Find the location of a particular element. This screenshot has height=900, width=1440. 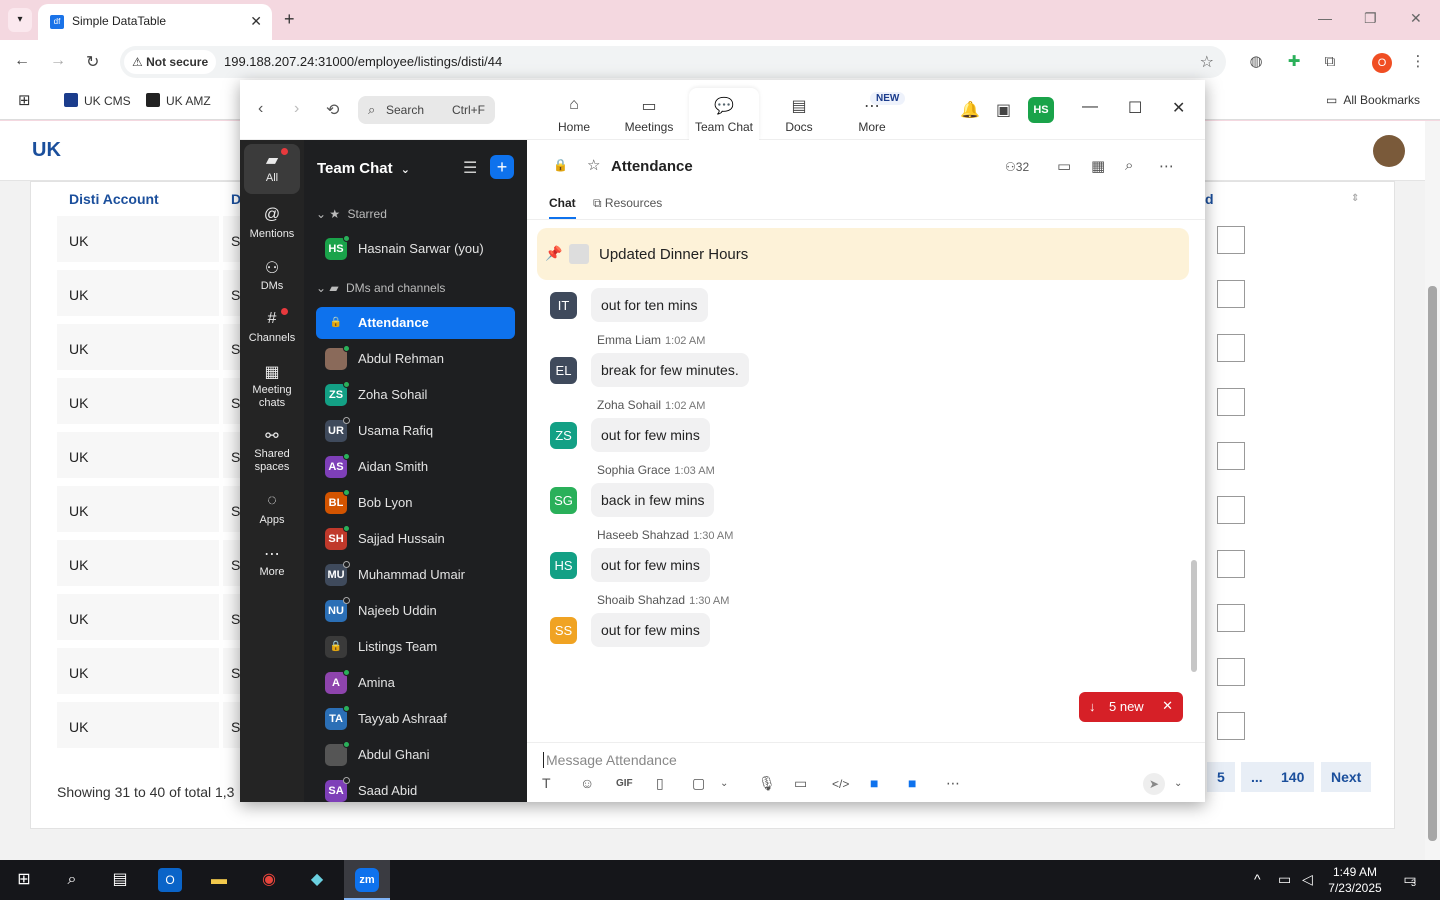

maximize-icon: ☐ is located at coordinates (1135, 108).